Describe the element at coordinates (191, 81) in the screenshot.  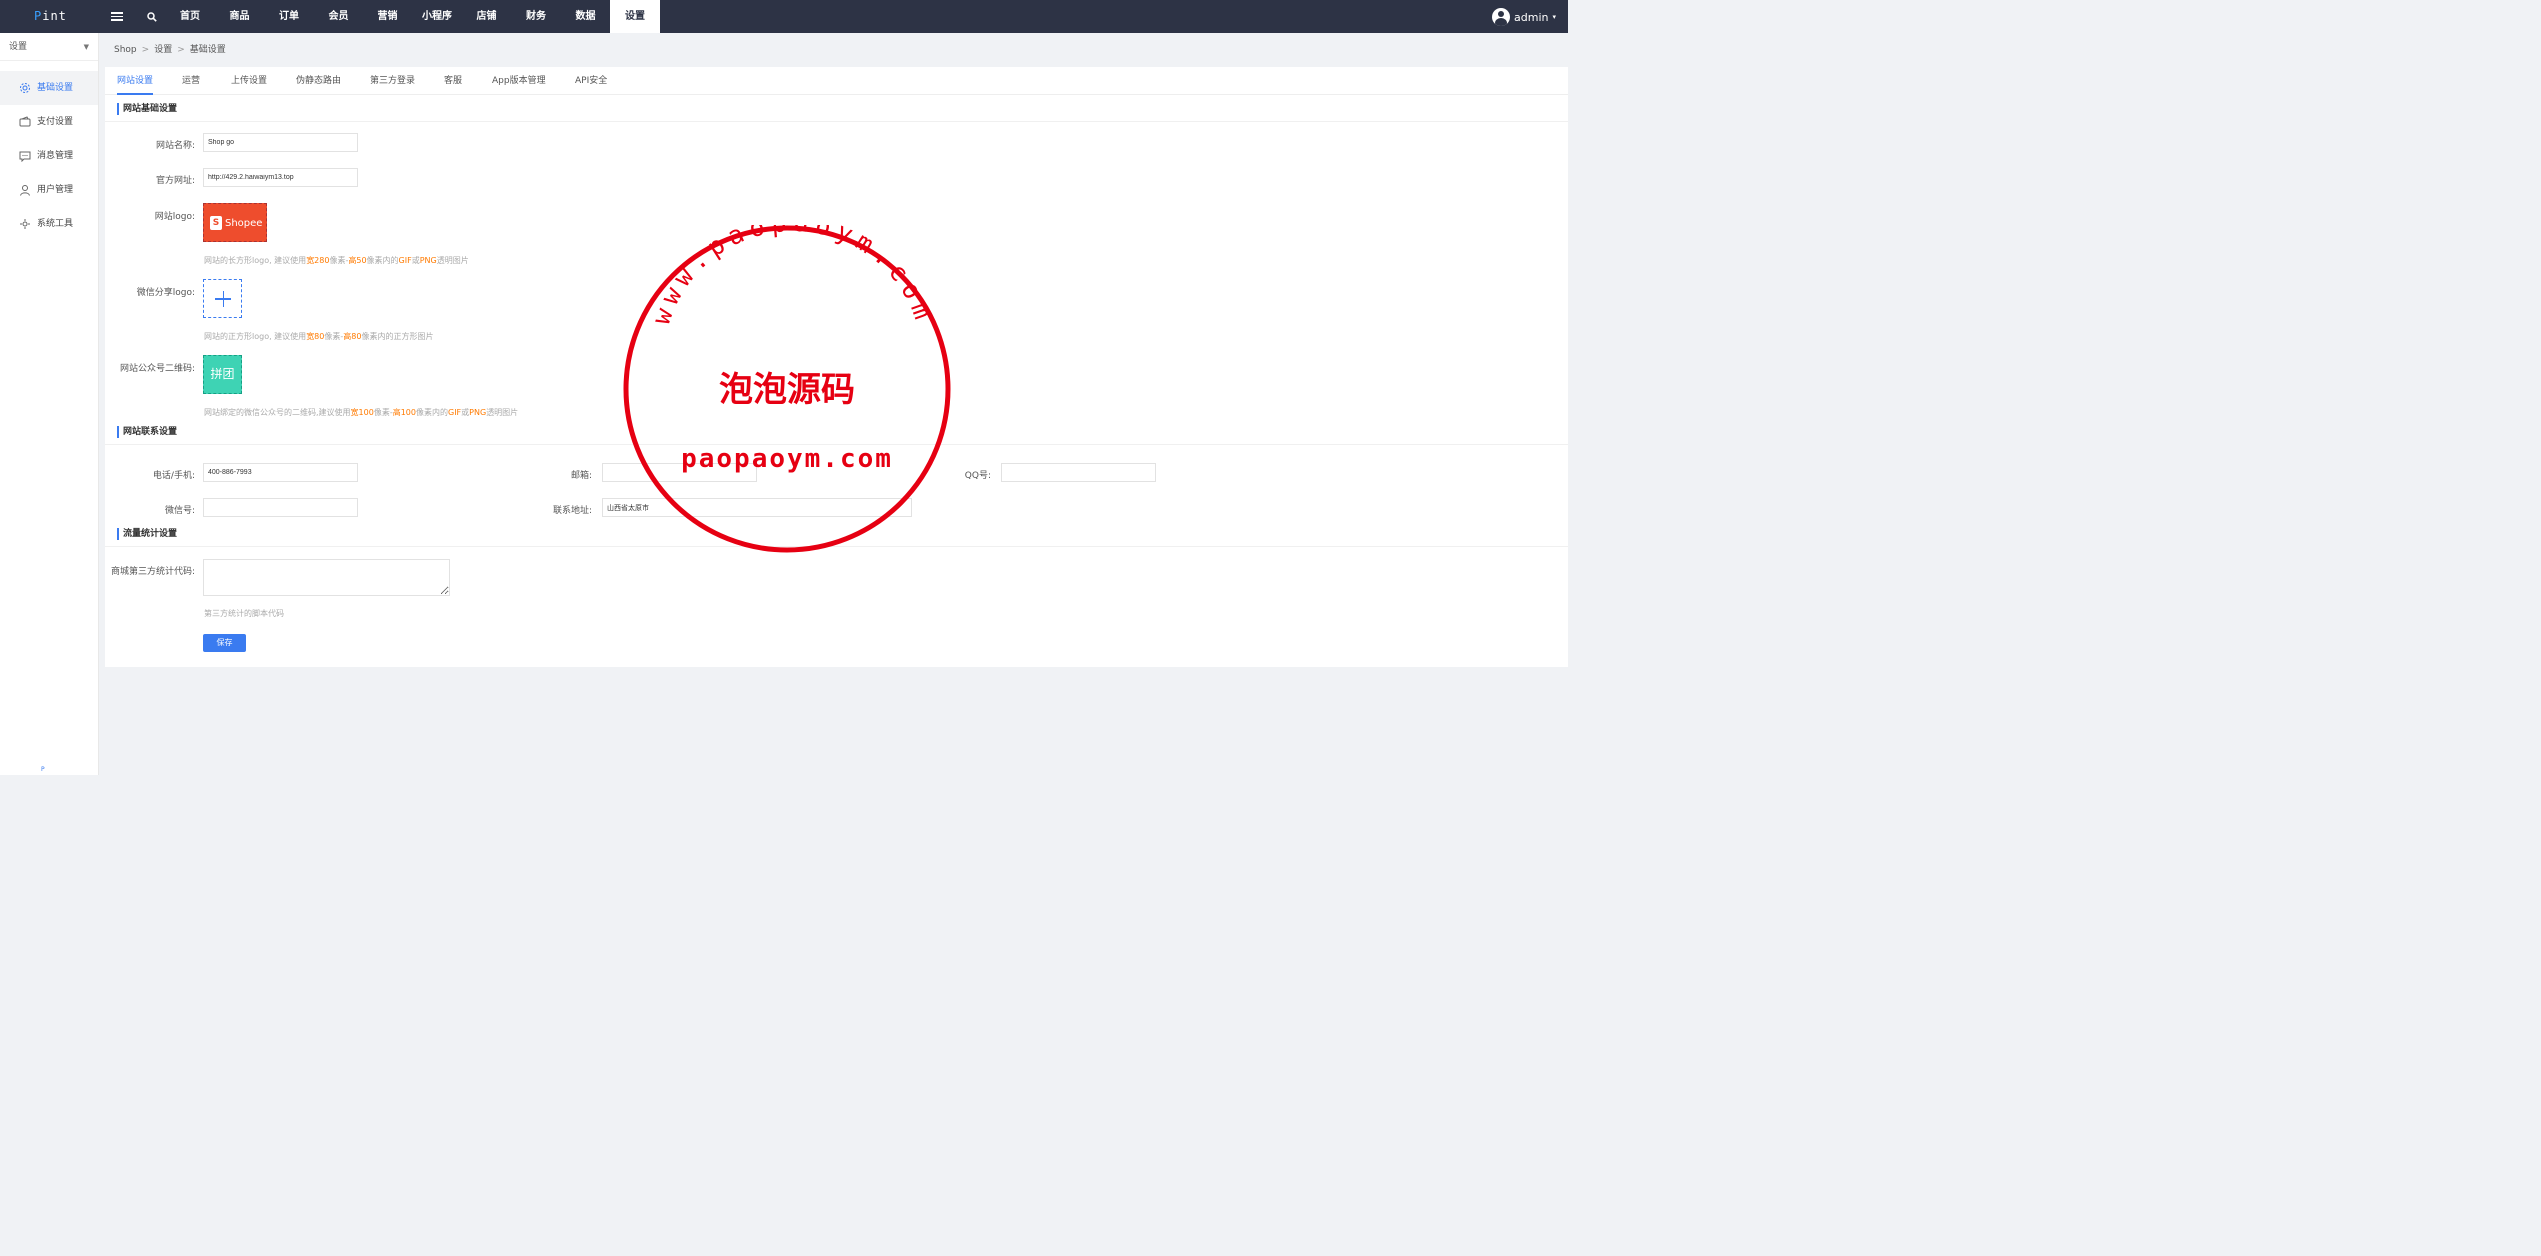
I see `tab-operations: 运营` at that location.